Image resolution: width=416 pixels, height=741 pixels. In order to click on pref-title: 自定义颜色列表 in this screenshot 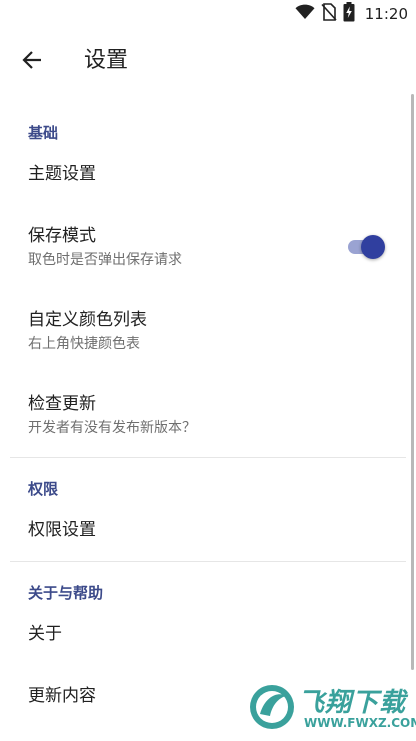, I will do `click(87, 320)`.